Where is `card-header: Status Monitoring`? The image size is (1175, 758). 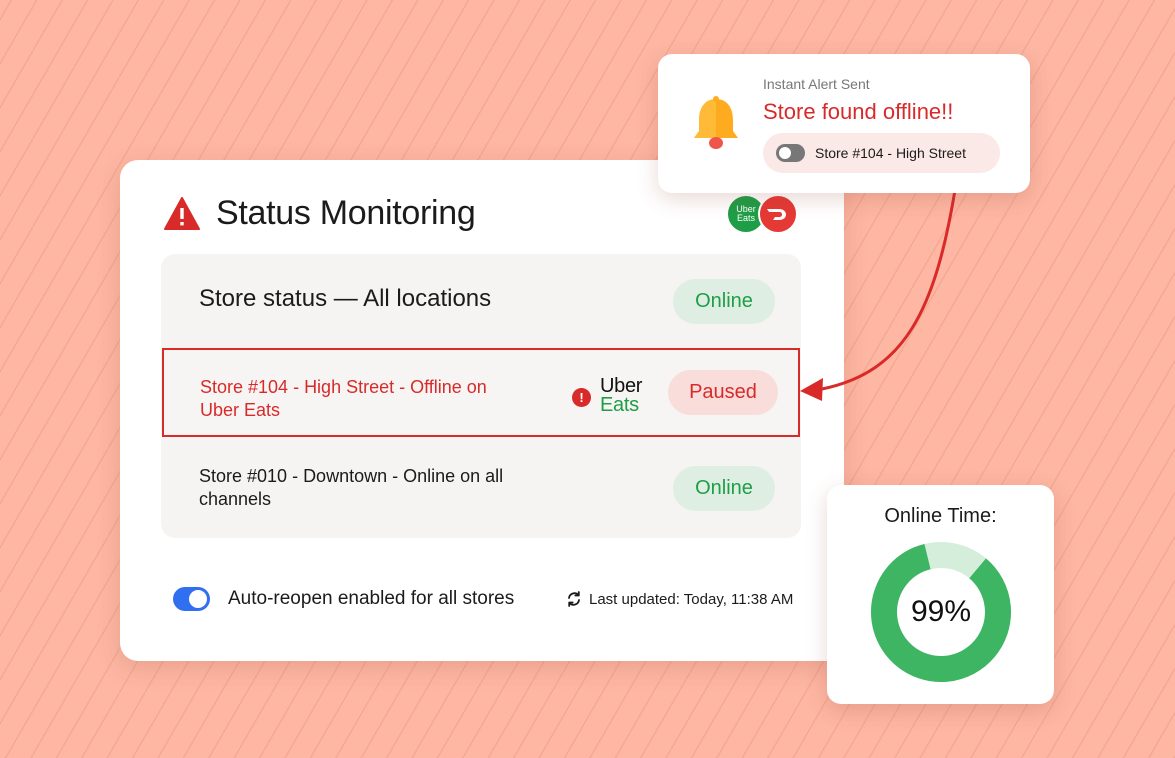
card-header: Status Monitoring is located at coordinates (320, 213).